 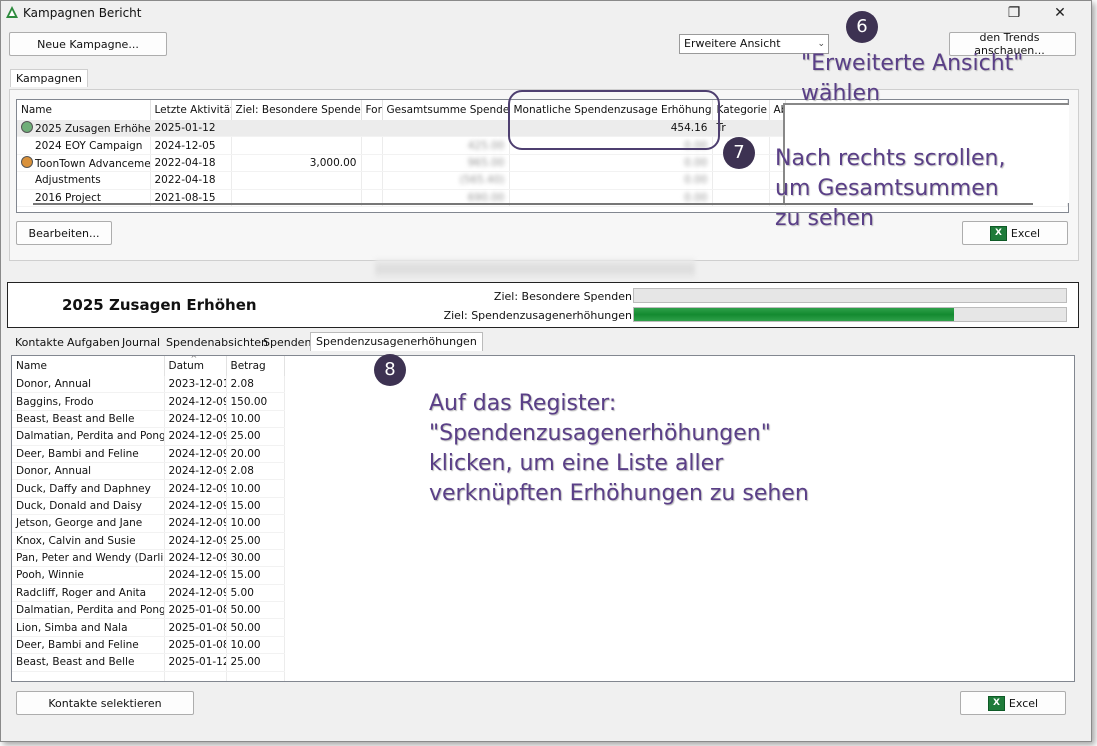 What do you see at coordinates (39, 342) in the screenshot?
I see `tab-contacts: Kontakte` at bounding box center [39, 342].